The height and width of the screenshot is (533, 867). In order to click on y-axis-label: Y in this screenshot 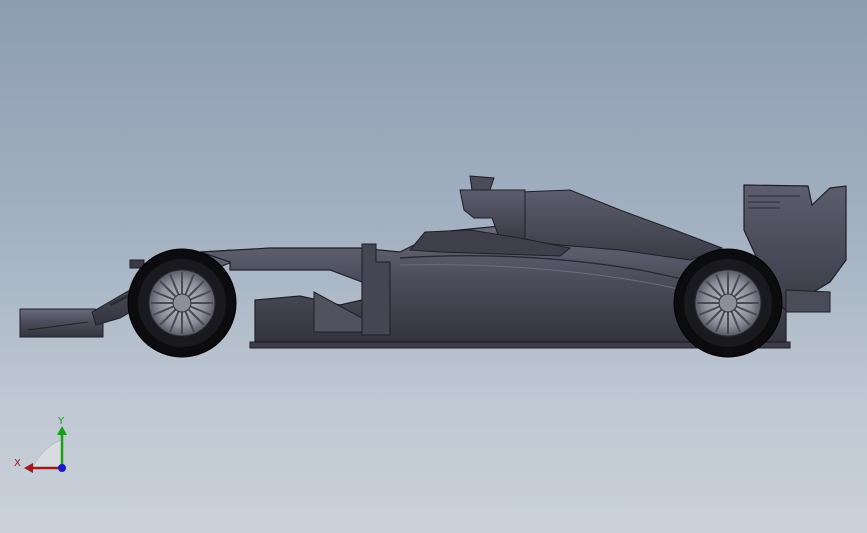, I will do `click(61, 421)`.